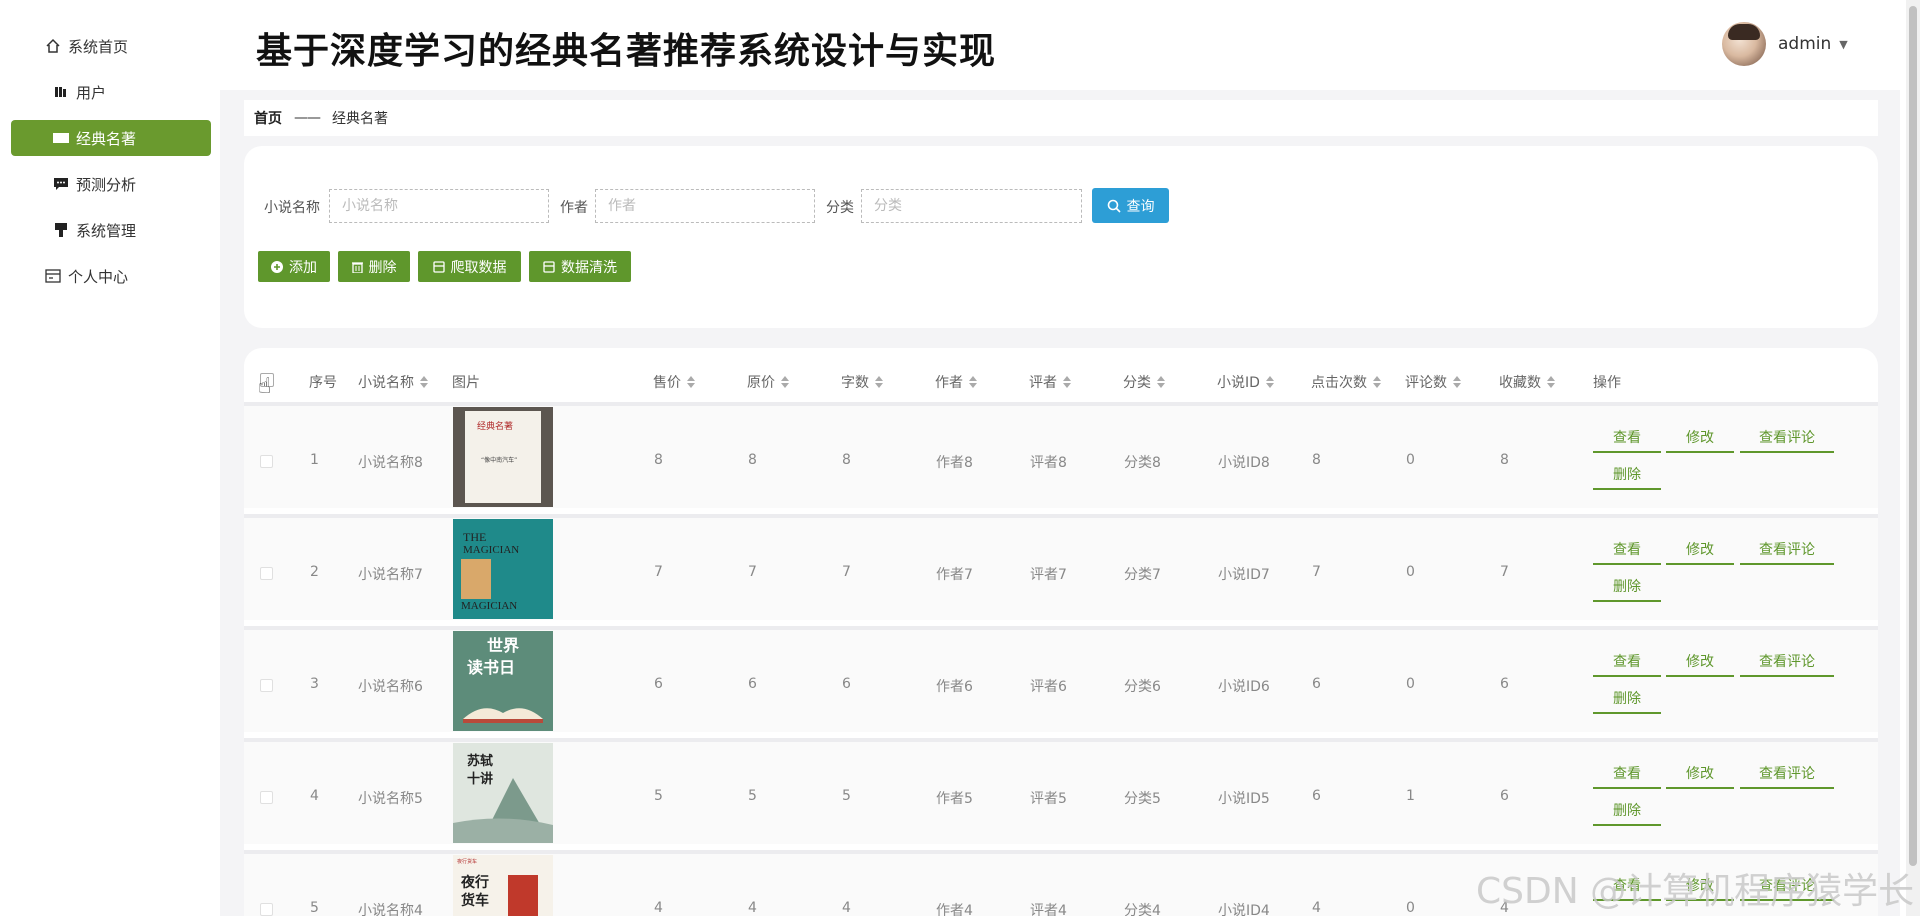  Describe the element at coordinates (393, 382) in the screenshot. I see `header-name: 小说名称` at that location.